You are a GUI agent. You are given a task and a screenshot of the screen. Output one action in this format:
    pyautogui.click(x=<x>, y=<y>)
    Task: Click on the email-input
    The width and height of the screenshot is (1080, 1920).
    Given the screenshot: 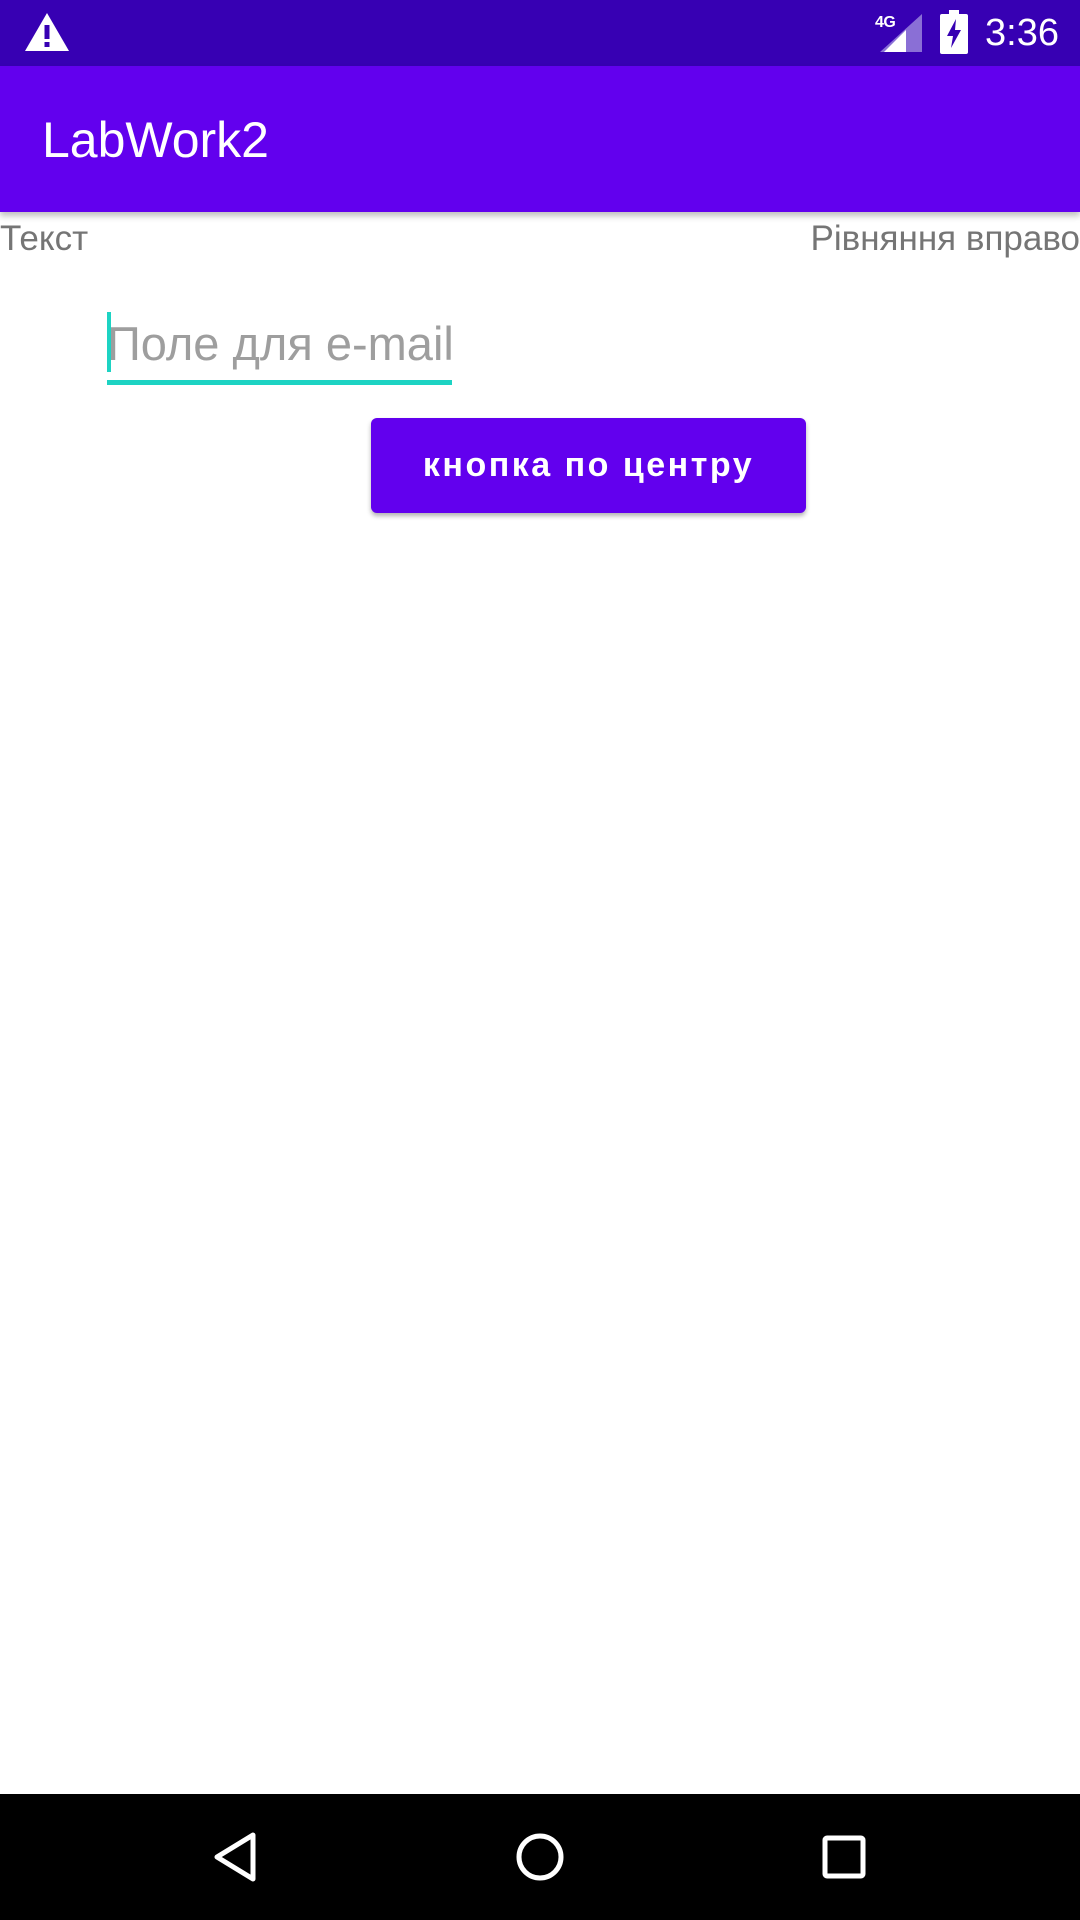 What is the action you would take?
    pyautogui.click(x=279, y=343)
    